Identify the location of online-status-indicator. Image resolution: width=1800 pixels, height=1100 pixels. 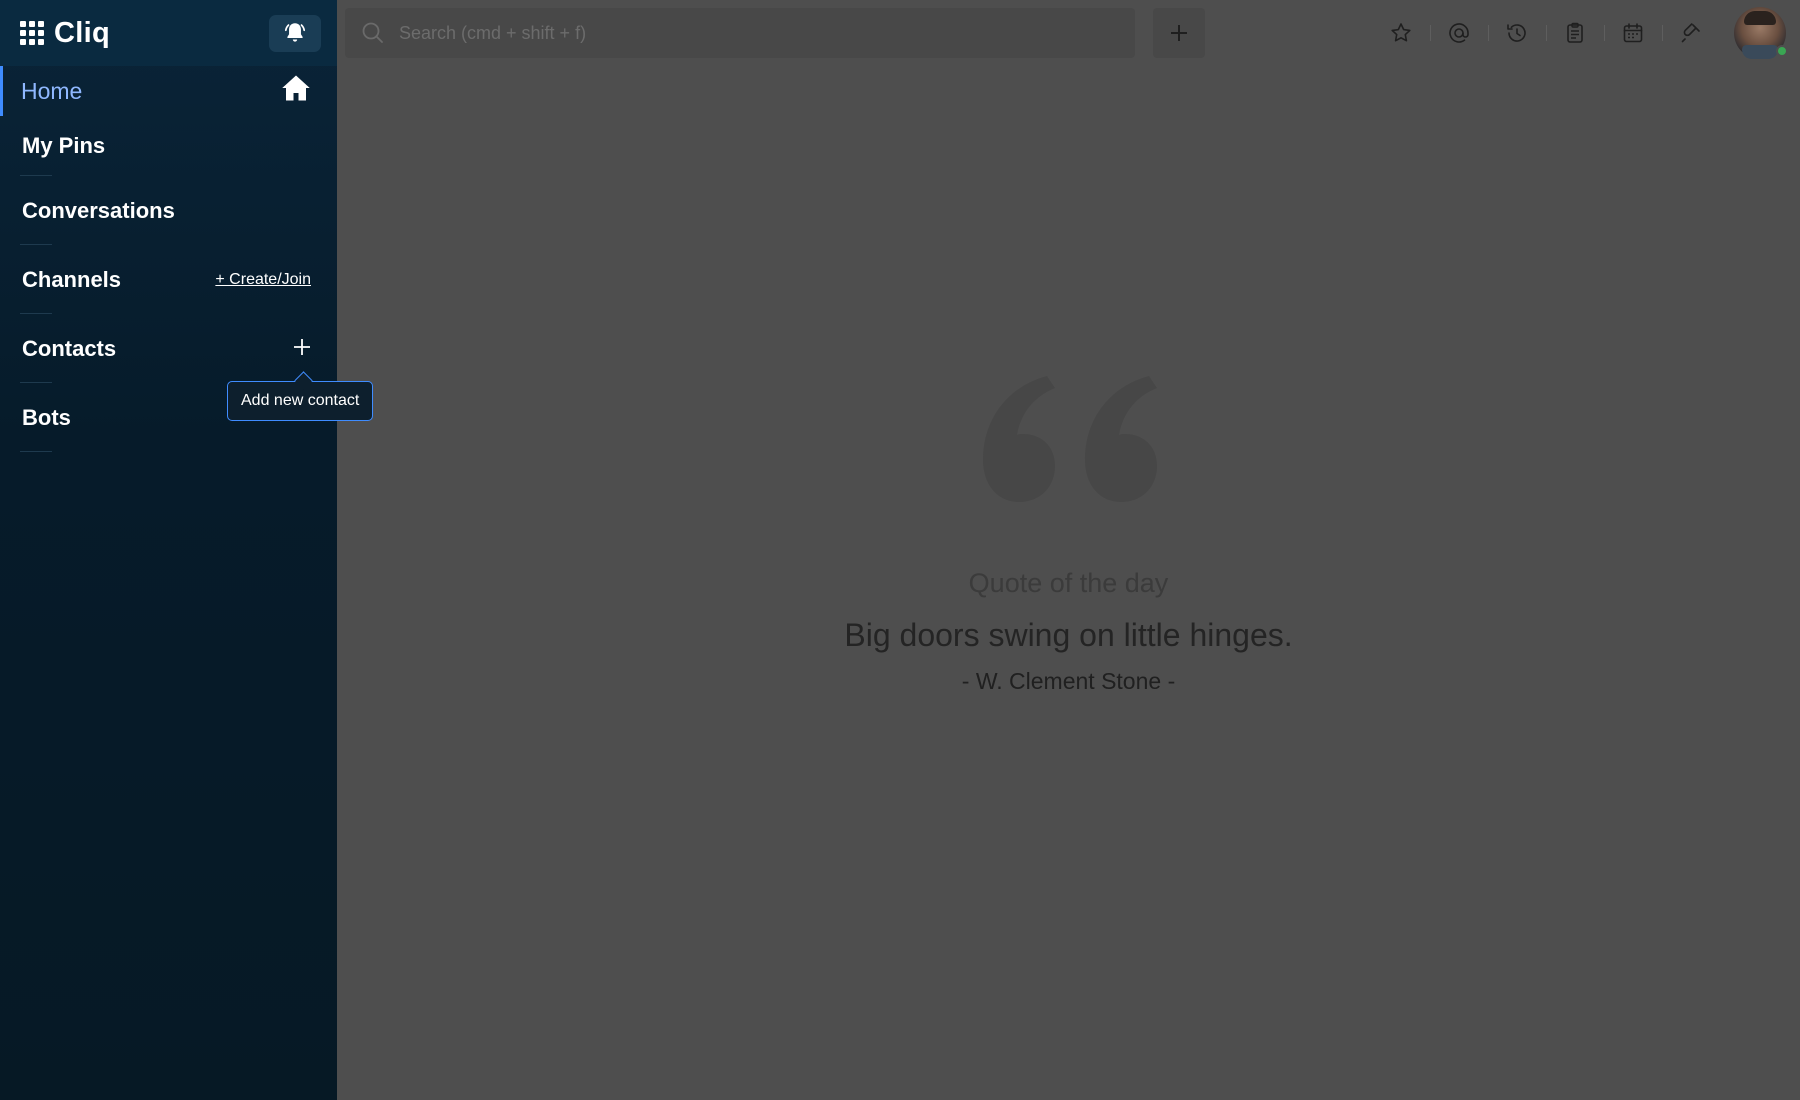
(1782, 51).